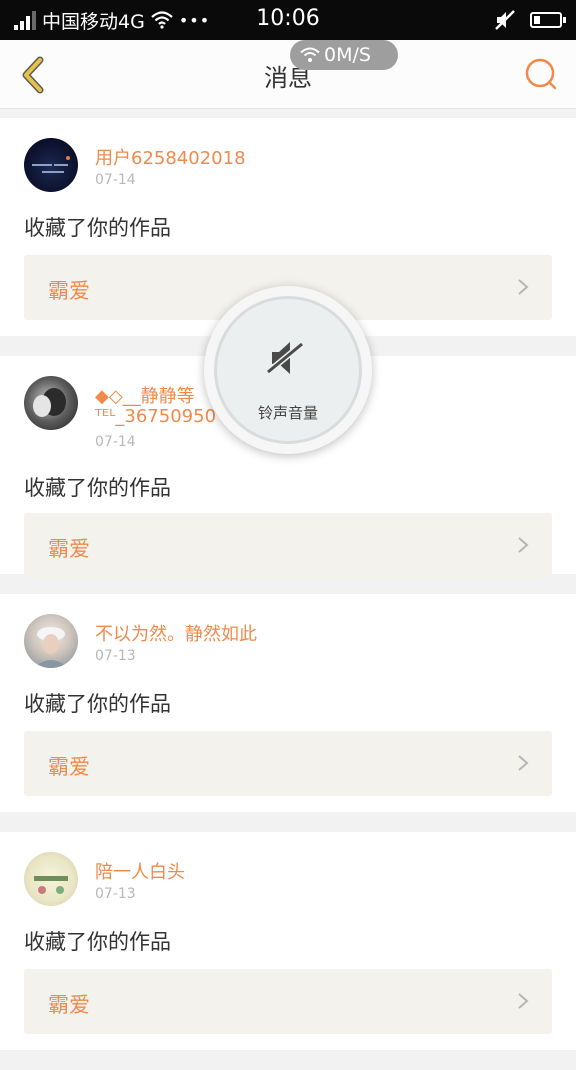  I want to click on search-button, so click(540, 74).